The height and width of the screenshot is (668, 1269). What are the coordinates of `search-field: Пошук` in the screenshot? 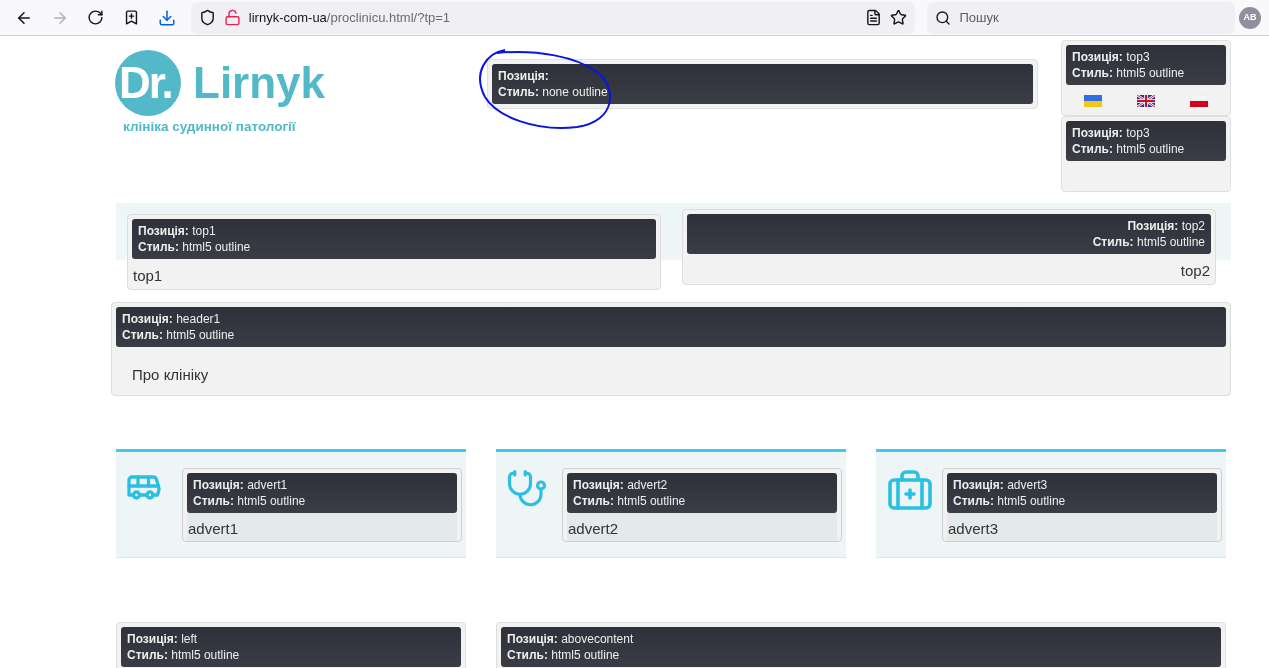 It's located at (1081, 17).